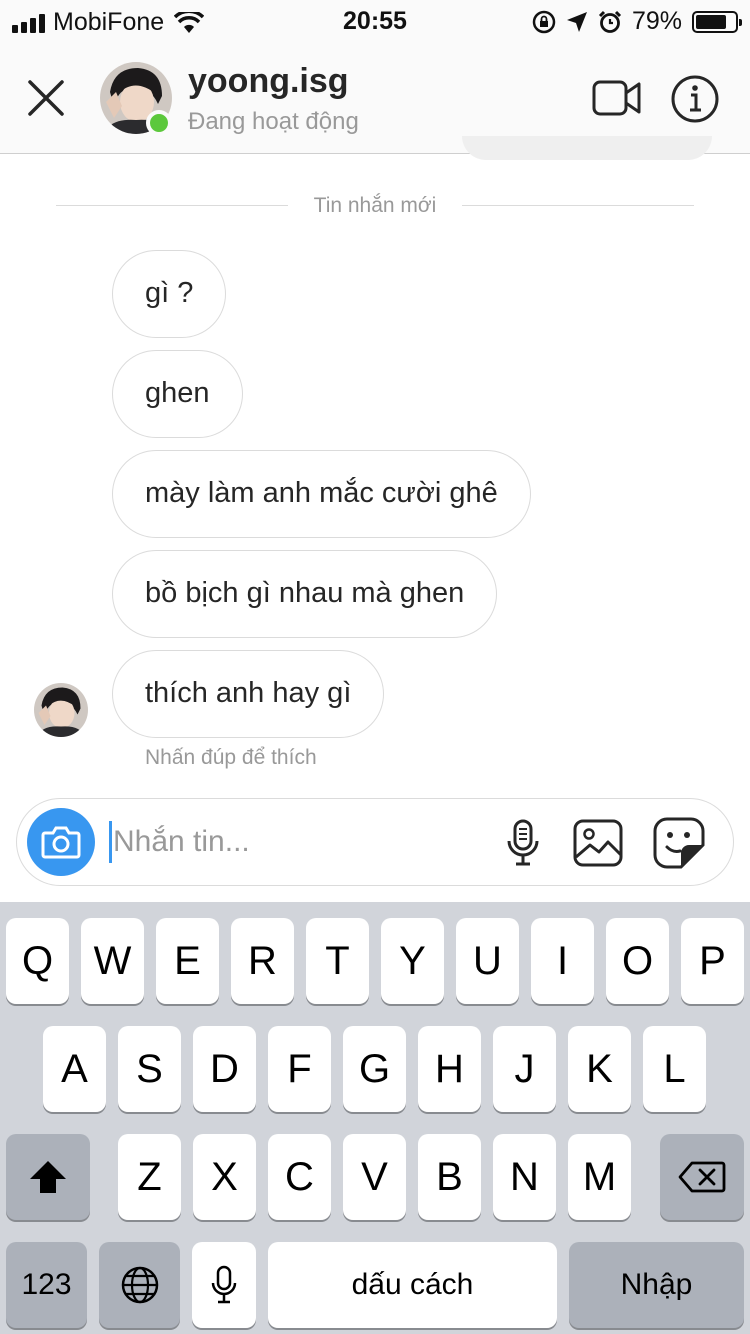 The height and width of the screenshot is (1334, 750). I want to click on message-composer, so click(375, 842).